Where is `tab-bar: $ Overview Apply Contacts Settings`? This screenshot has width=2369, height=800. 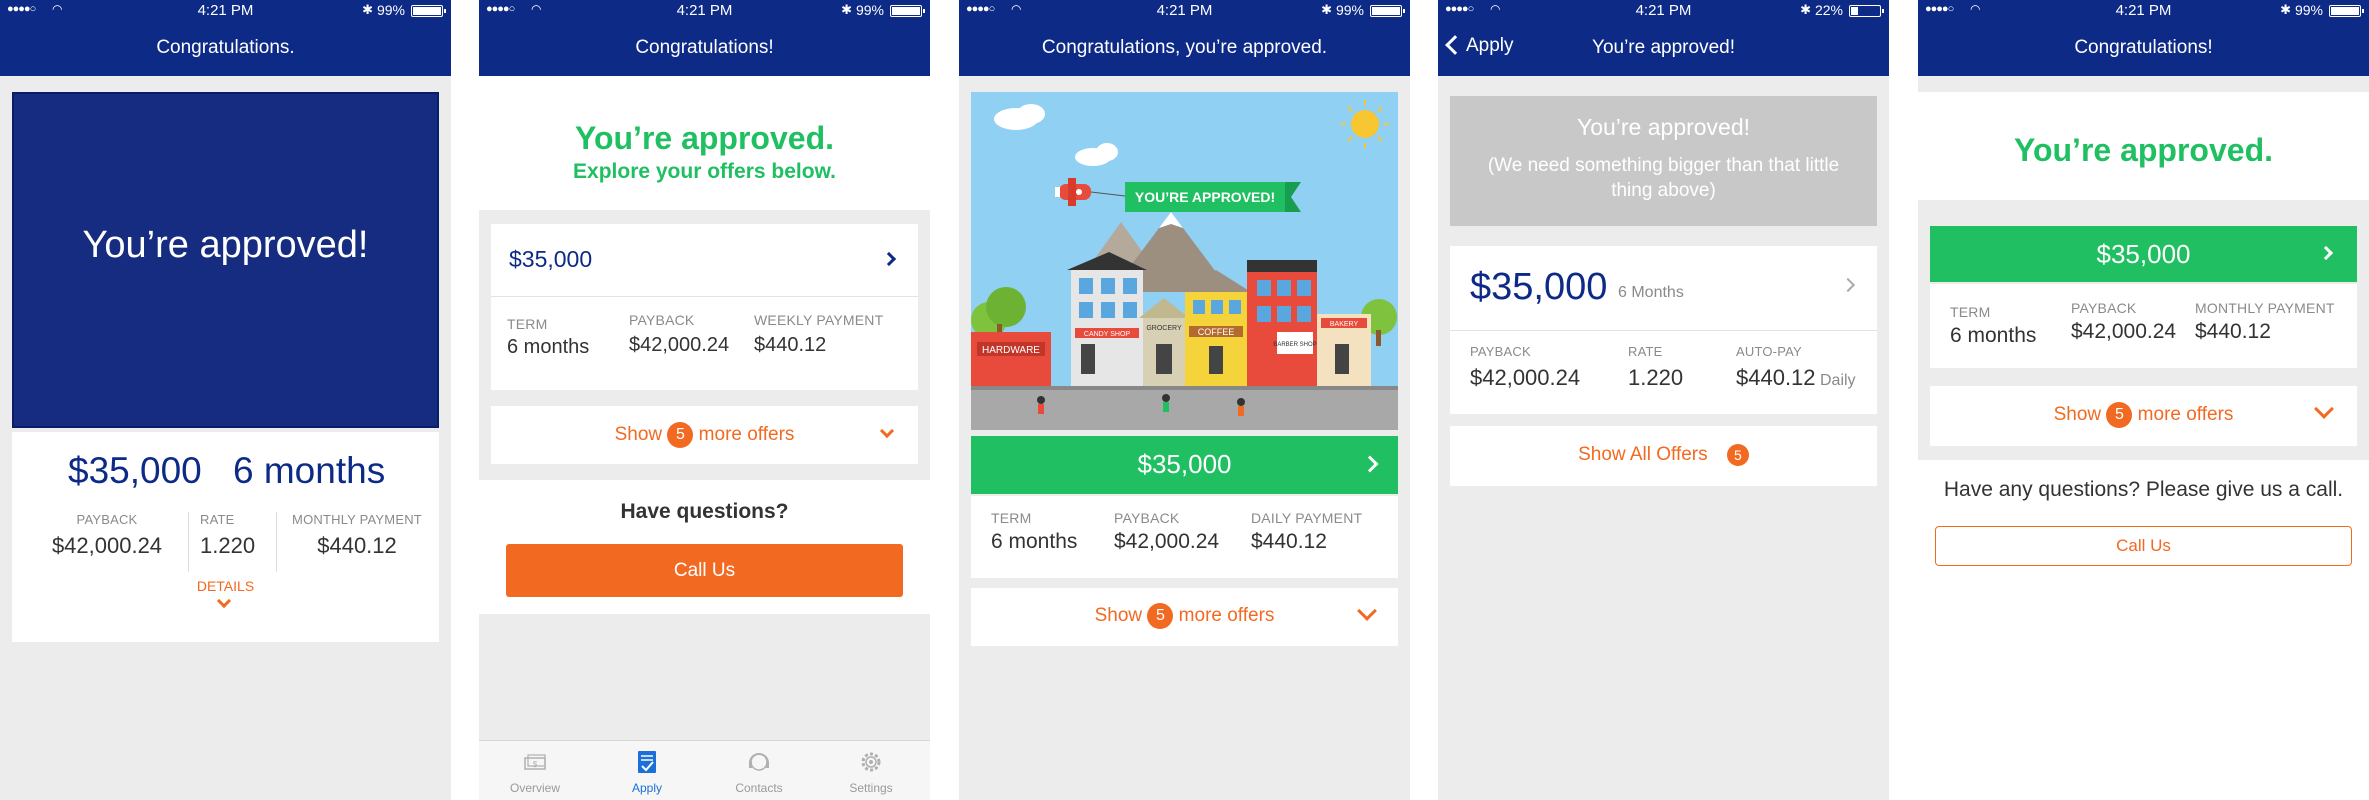
tab-bar: $ Overview Apply Contacts Settings is located at coordinates (704, 770).